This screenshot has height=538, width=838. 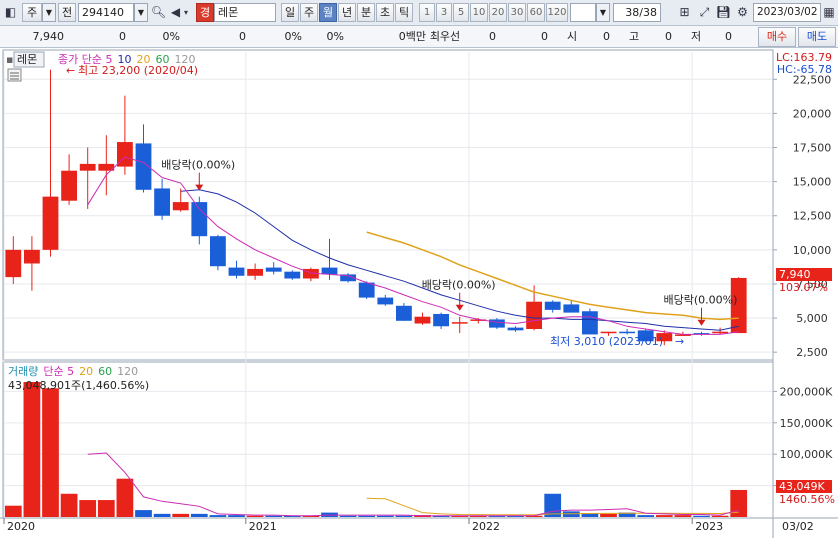 I want to click on open-label: 시, so click(x=572, y=36).